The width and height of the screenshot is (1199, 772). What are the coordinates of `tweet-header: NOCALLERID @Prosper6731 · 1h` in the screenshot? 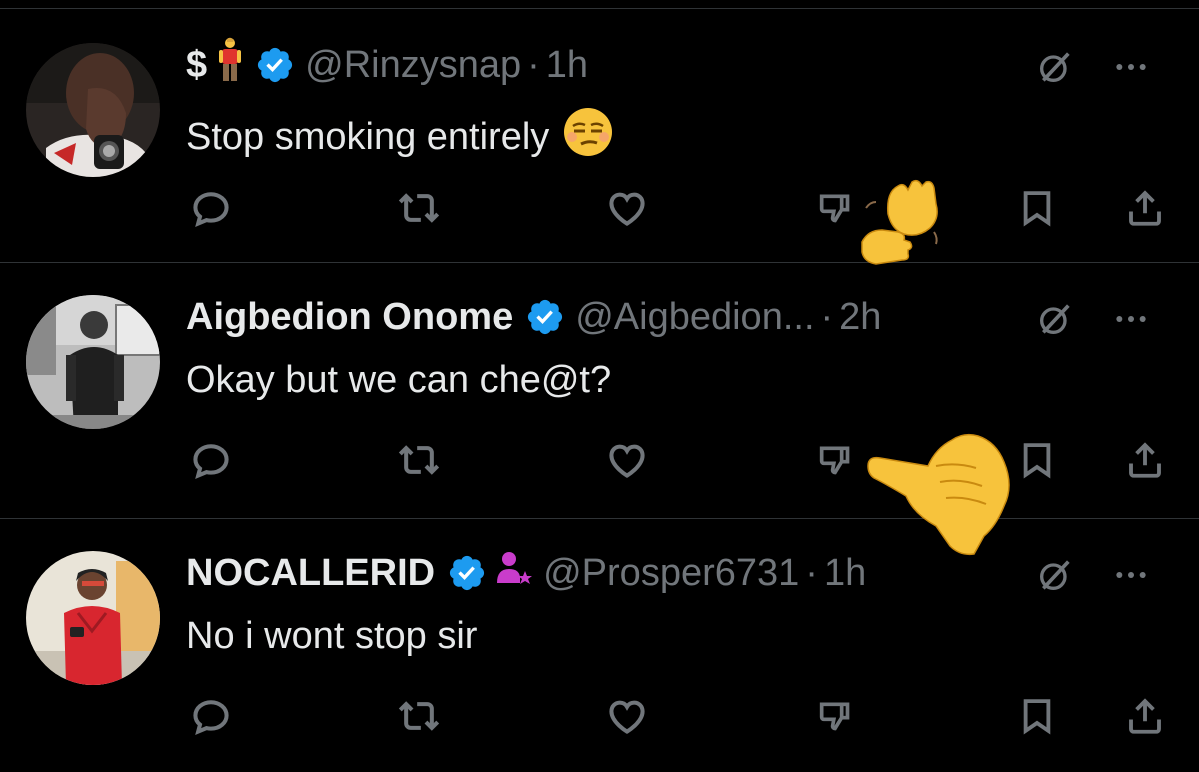 It's located at (526, 573).